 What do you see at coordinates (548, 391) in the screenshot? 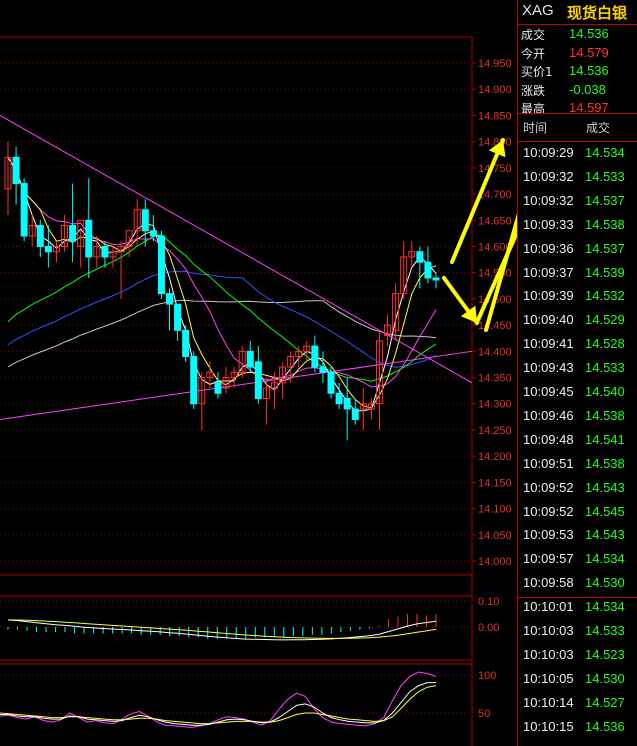
I see `trade-time: 10:09:45` at bounding box center [548, 391].